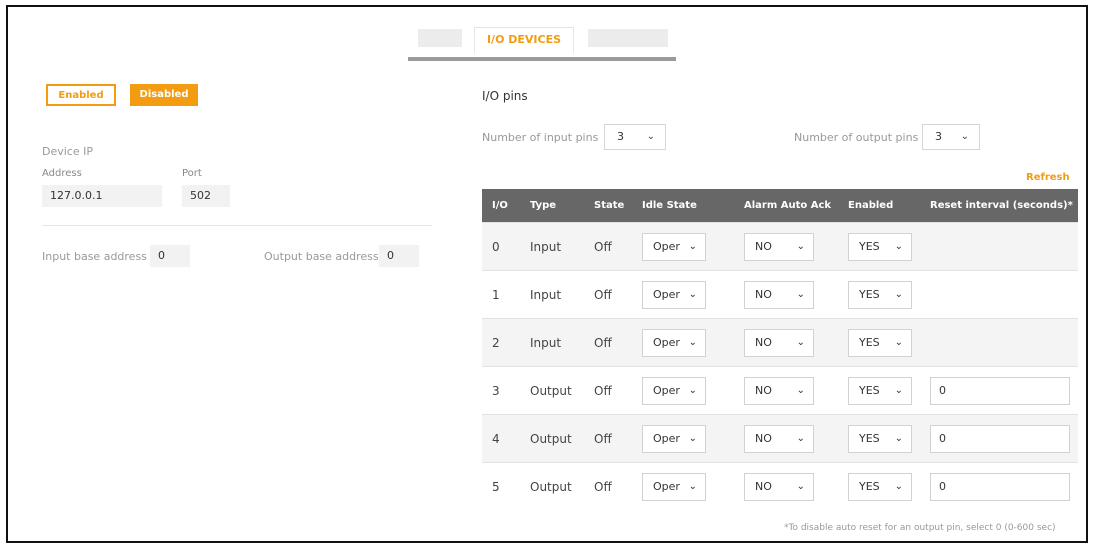 The height and width of the screenshot is (548, 1096). What do you see at coordinates (540, 137) in the screenshot?
I see `input-count-label: Number of input pins` at bounding box center [540, 137].